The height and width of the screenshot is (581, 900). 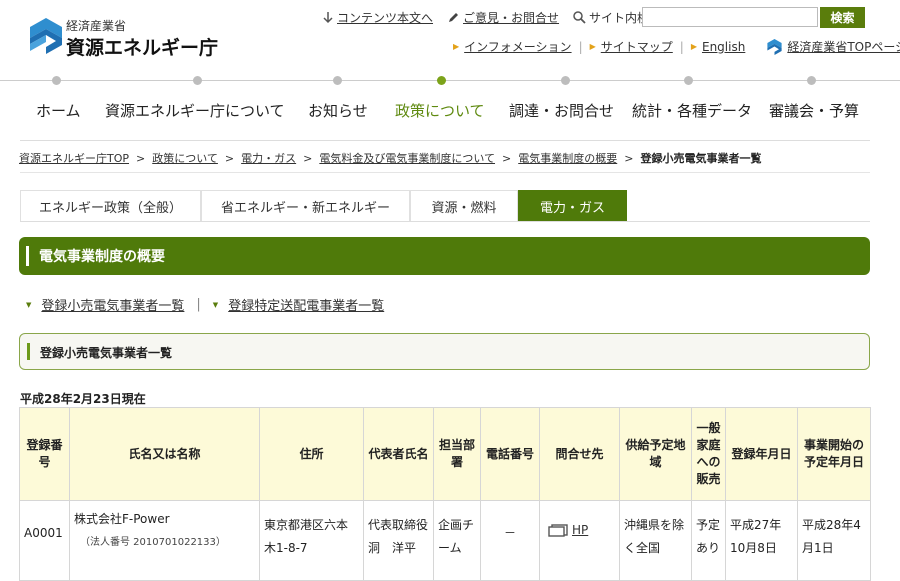 I want to click on nav-rule, so click(x=450, y=80).